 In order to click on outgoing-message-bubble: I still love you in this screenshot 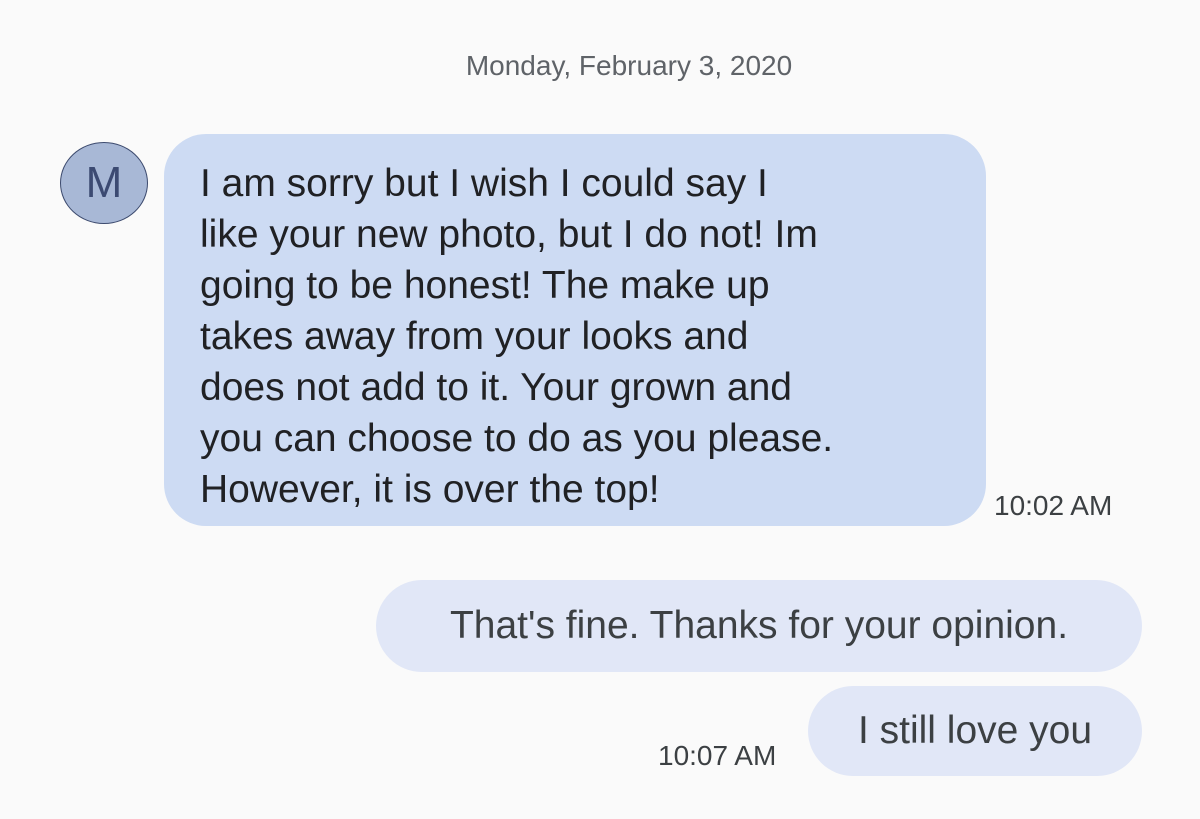, I will do `click(975, 731)`.